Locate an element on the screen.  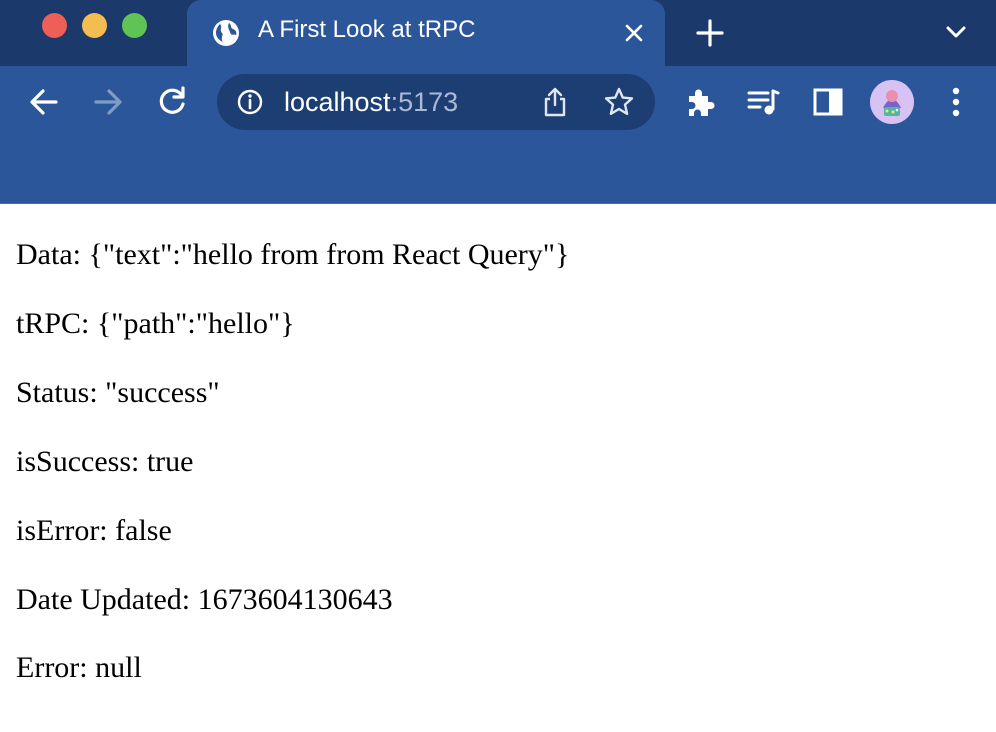
status-line: Status: "success" is located at coordinates (118, 392).